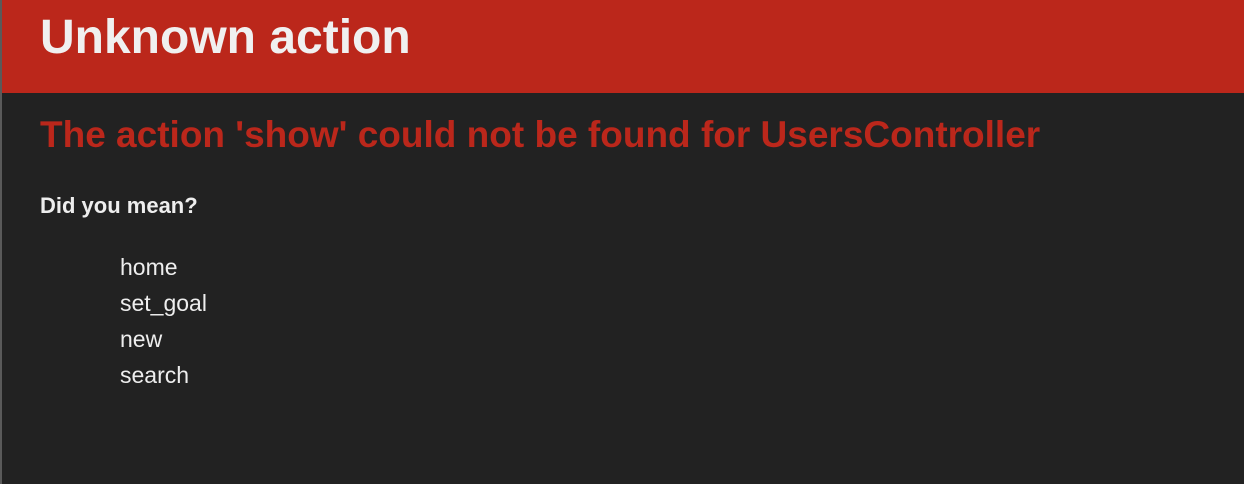 The height and width of the screenshot is (484, 1244). Describe the element at coordinates (149, 267) in the screenshot. I see `suggestion-item-home: home` at that location.